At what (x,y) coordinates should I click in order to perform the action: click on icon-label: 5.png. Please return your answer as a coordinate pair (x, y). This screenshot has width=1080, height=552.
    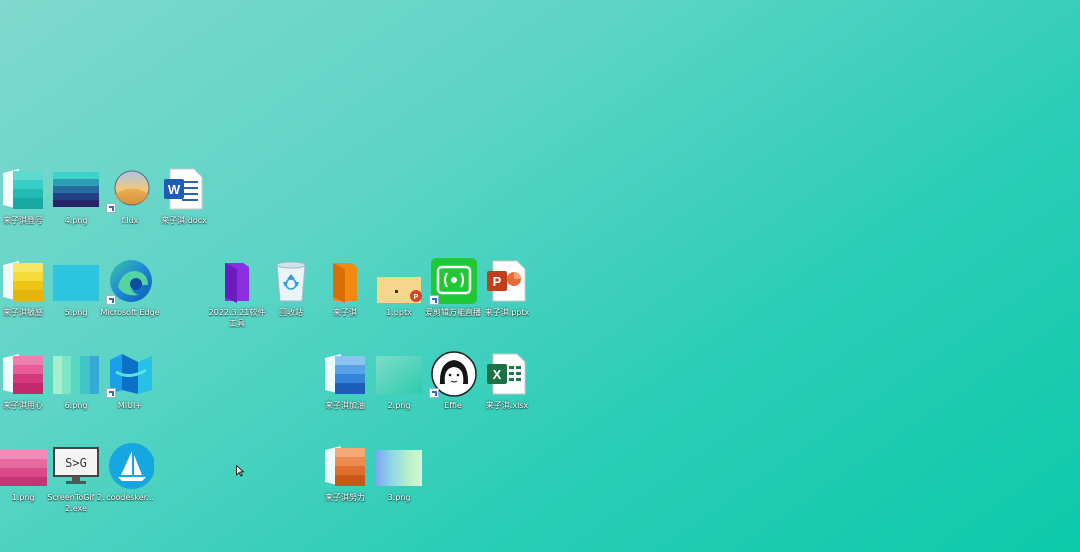
    Looking at the image, I should click on (76, 312).